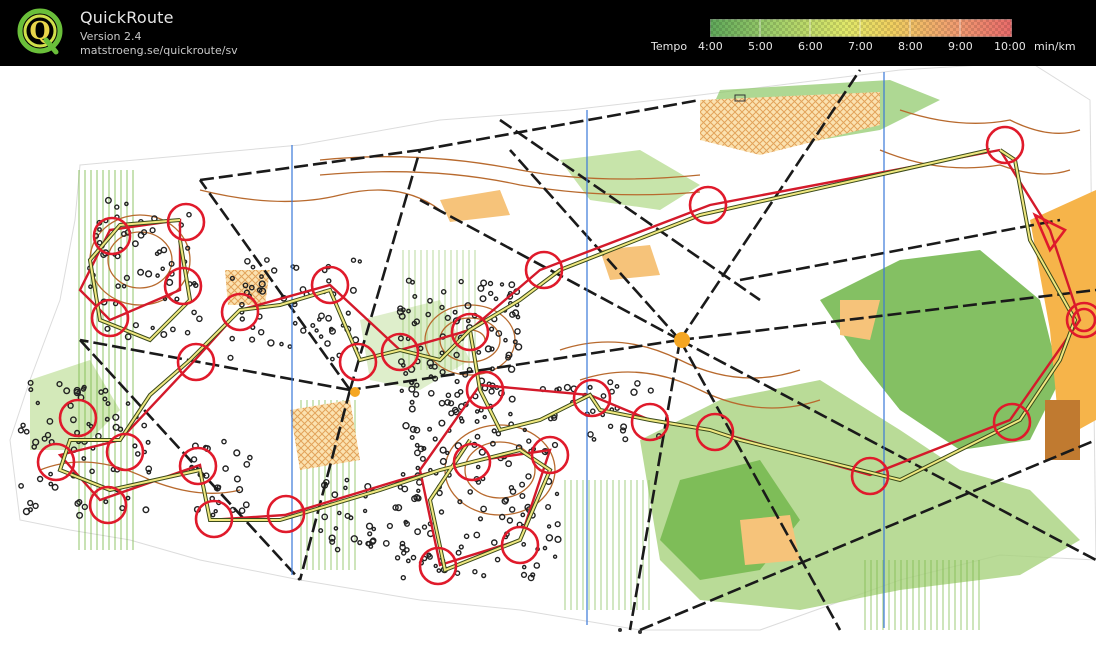 This screenshot has height=646, width=1096. What do you see at coordinates (810, 46) in the screenshot?
I see `tempo-tick: 6:00` at bounding box center [810, 46].